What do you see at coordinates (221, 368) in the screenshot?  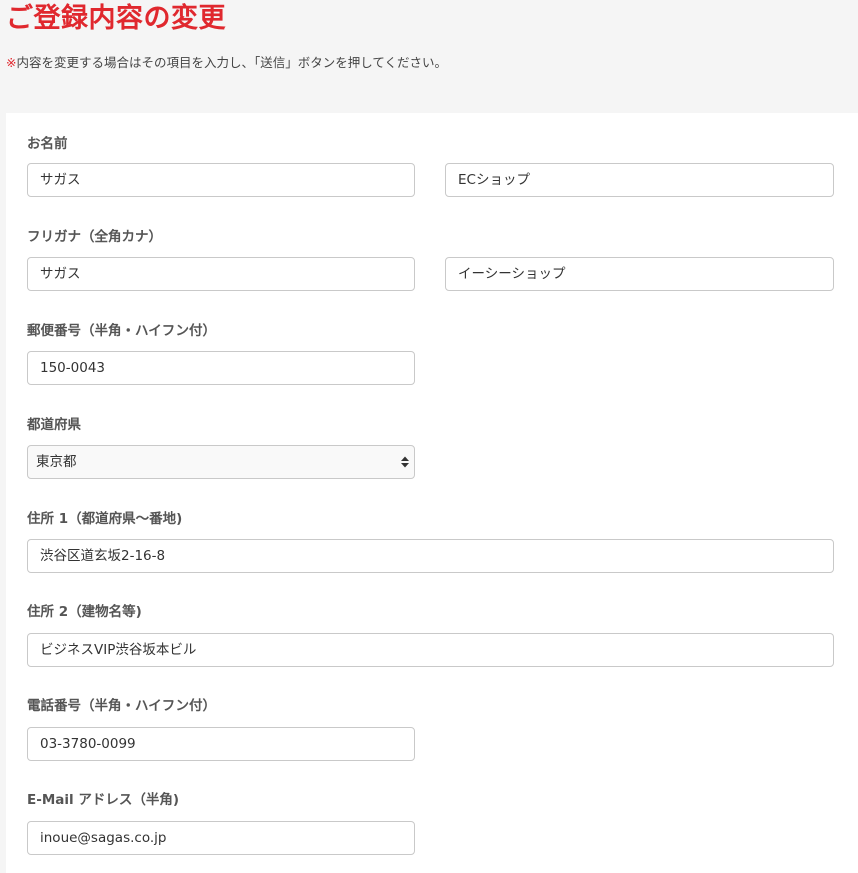 I see `postal-code-input: 150-0043` at bounding box center [221, 368].